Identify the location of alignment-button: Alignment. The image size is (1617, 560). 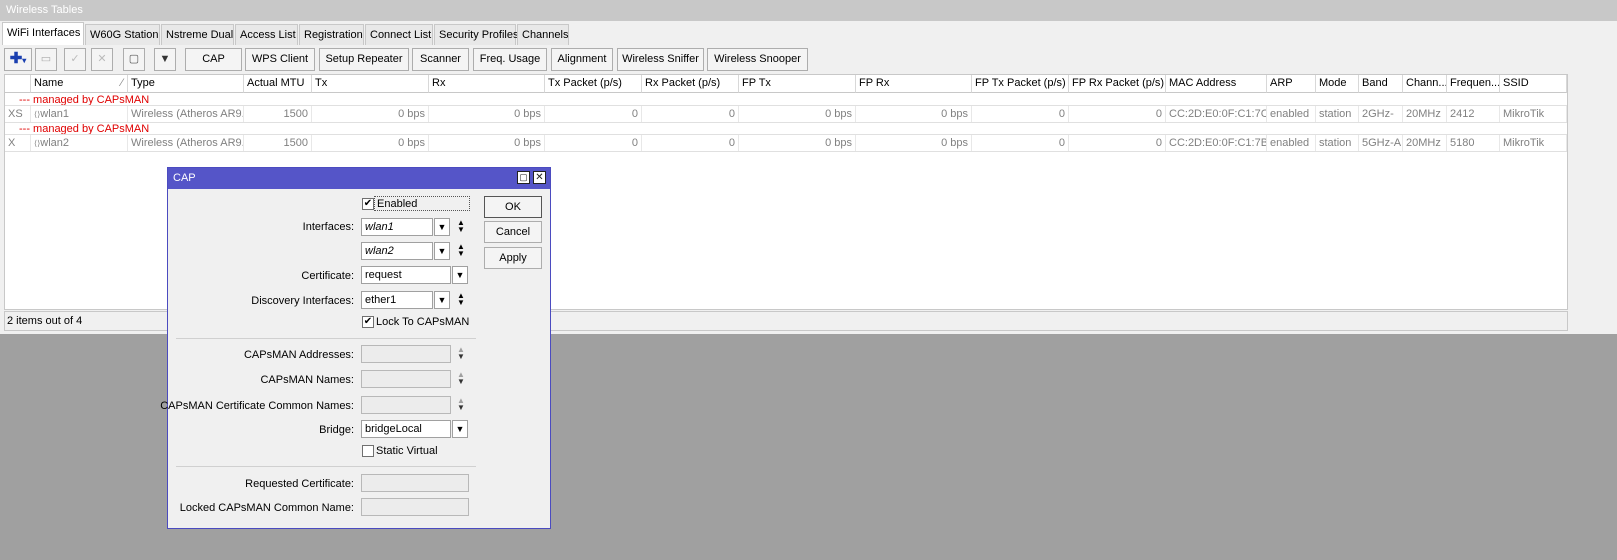
(582, 59).